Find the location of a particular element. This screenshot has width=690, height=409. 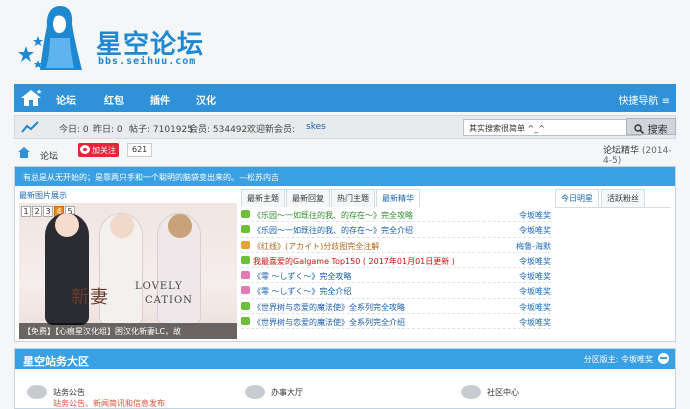

slide-caption: 【免费】【心痕星汉化组】困汉化新妻LC，故 is located at coordinates (128, 331).